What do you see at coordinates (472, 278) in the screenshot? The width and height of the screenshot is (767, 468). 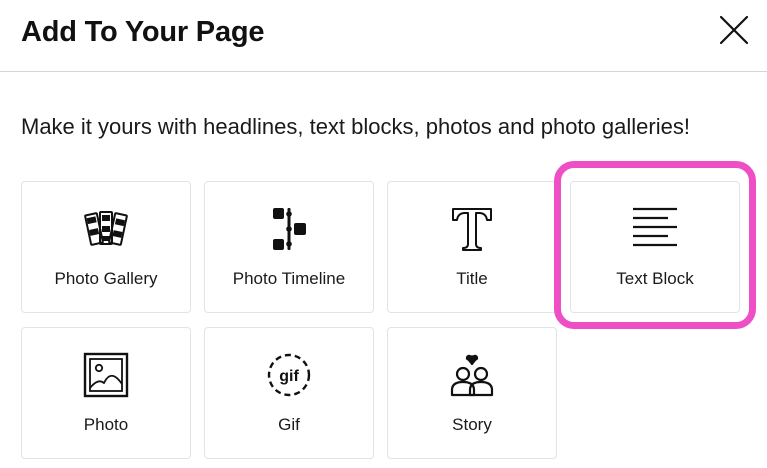 I see `option-label: Title` at bounding box center [472, 278].